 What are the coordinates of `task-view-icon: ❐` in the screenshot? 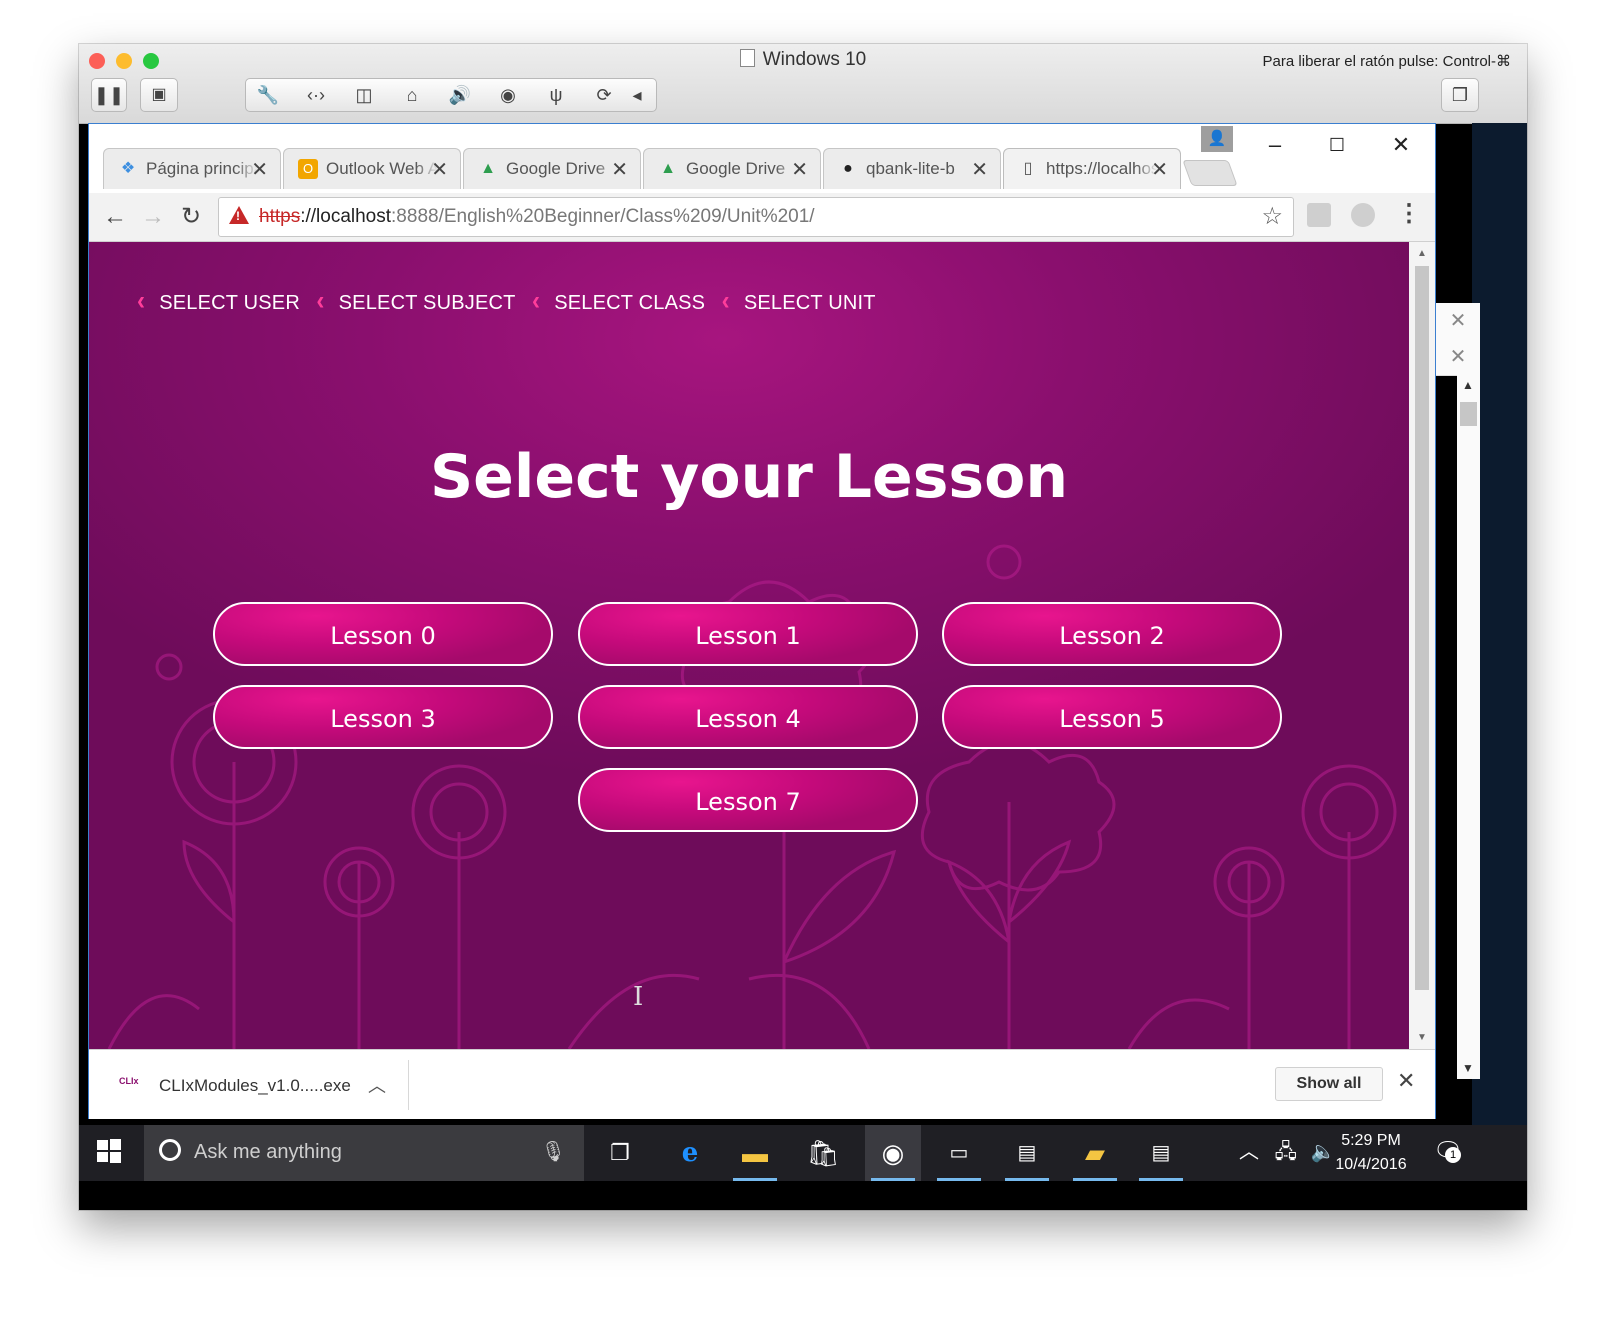 It's located at (620, 1153).